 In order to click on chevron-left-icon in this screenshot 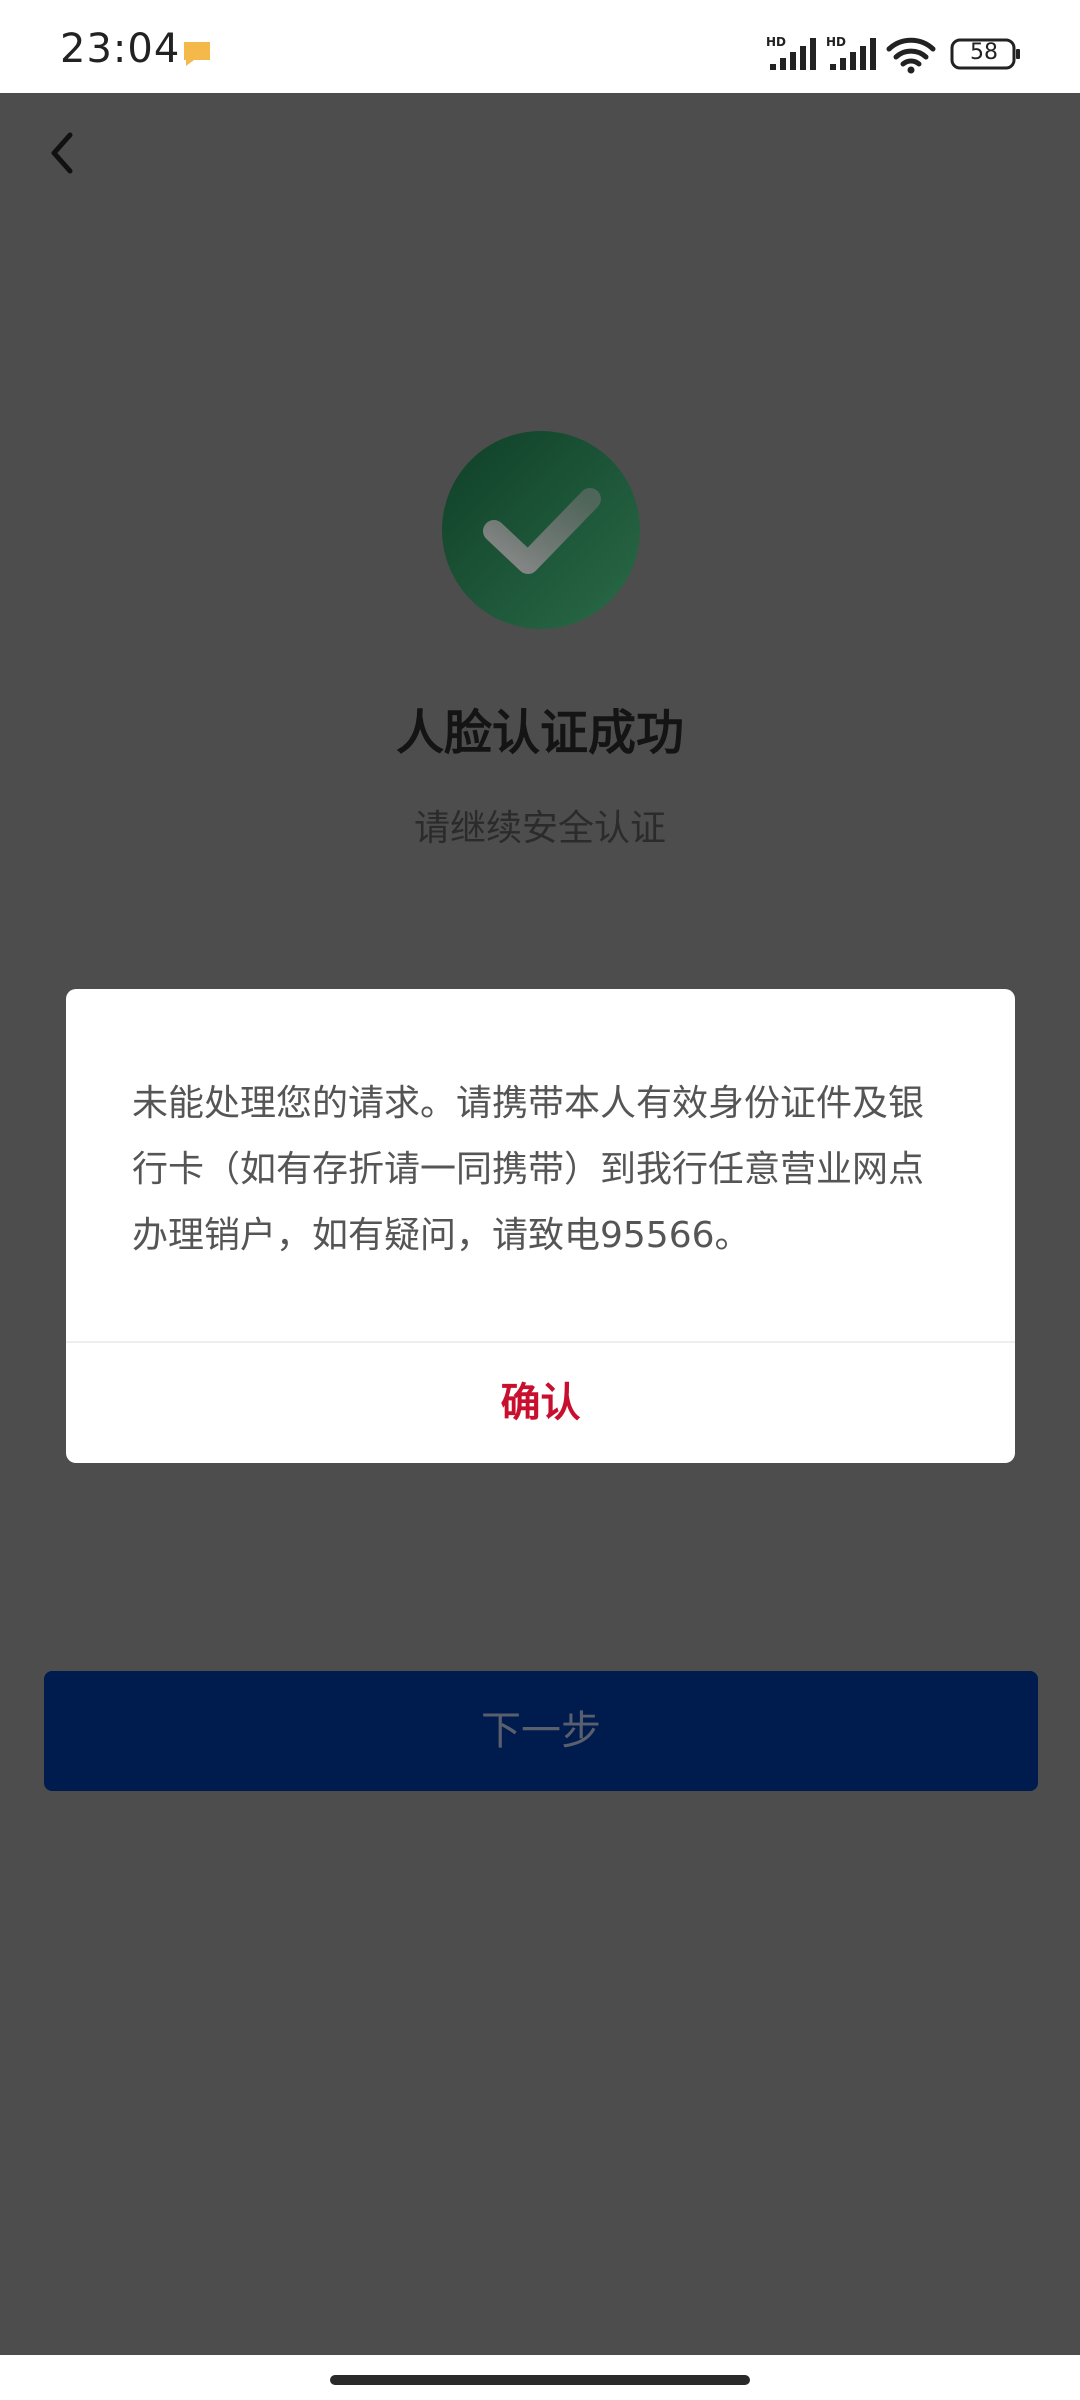, I will do `click(62, 153)`.